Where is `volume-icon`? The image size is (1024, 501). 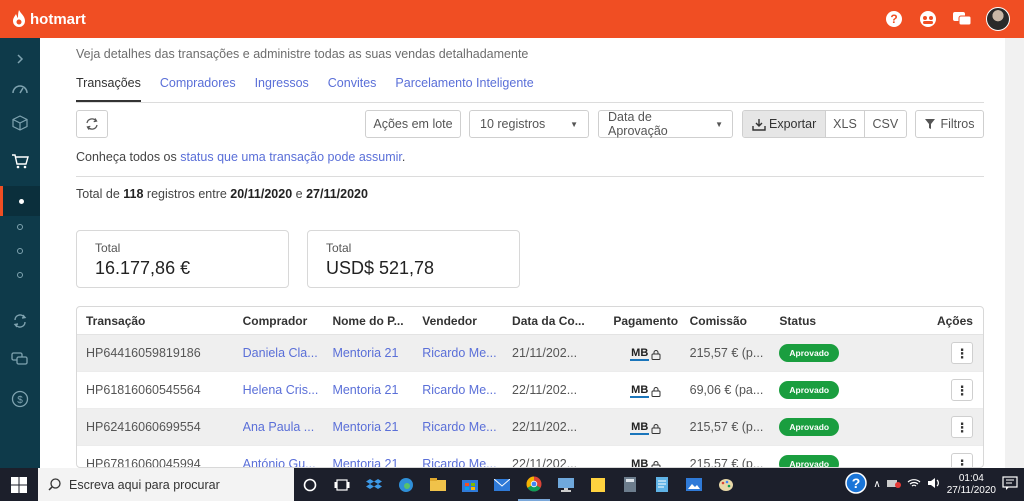
volume-icon is located at coordinates (934, 484).